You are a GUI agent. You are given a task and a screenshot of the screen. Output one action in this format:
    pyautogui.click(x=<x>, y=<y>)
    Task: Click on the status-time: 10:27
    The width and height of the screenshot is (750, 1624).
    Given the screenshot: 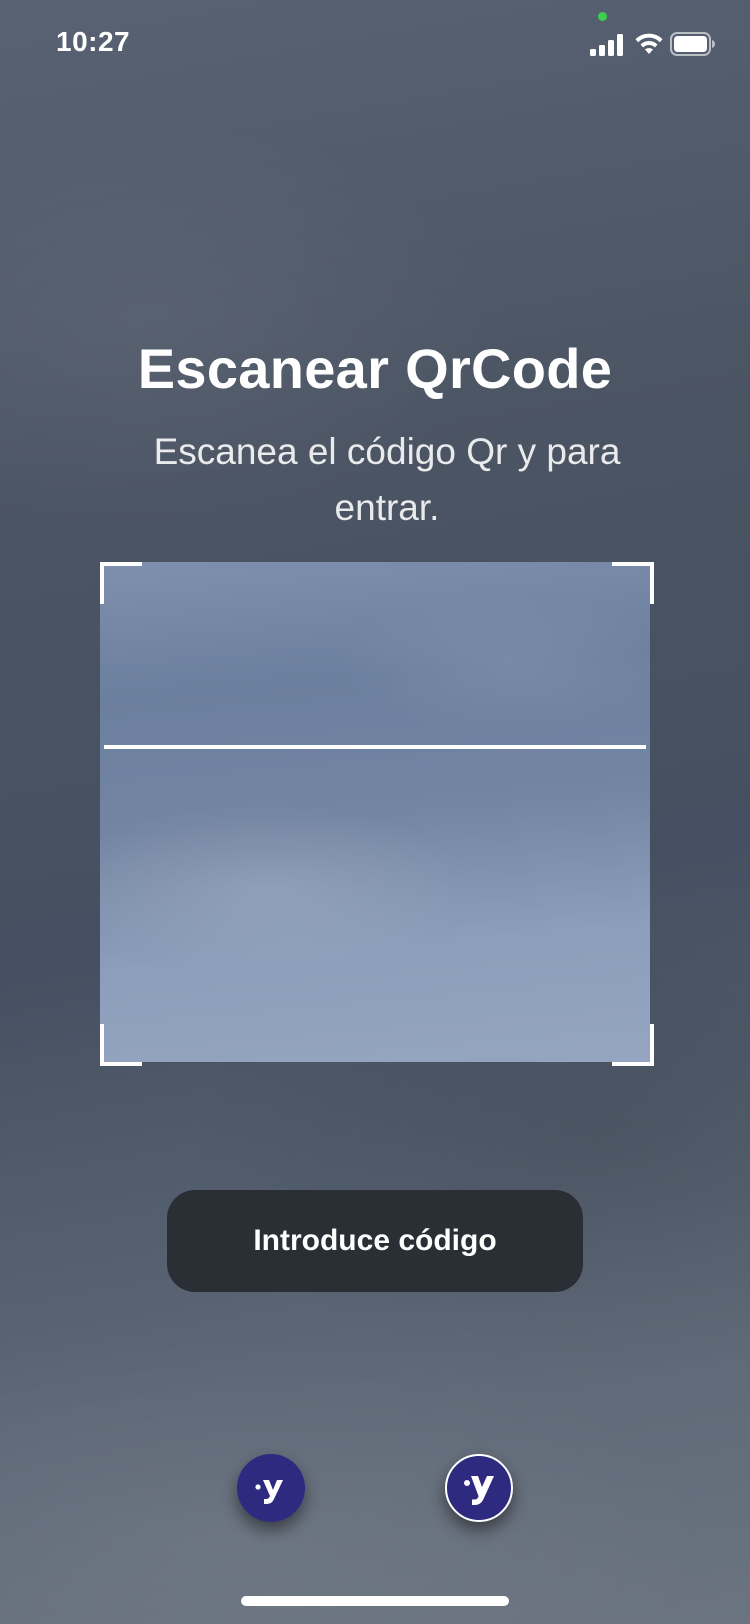 What is the action you would take?
    pyautogui.click(x=93, y=41)
    